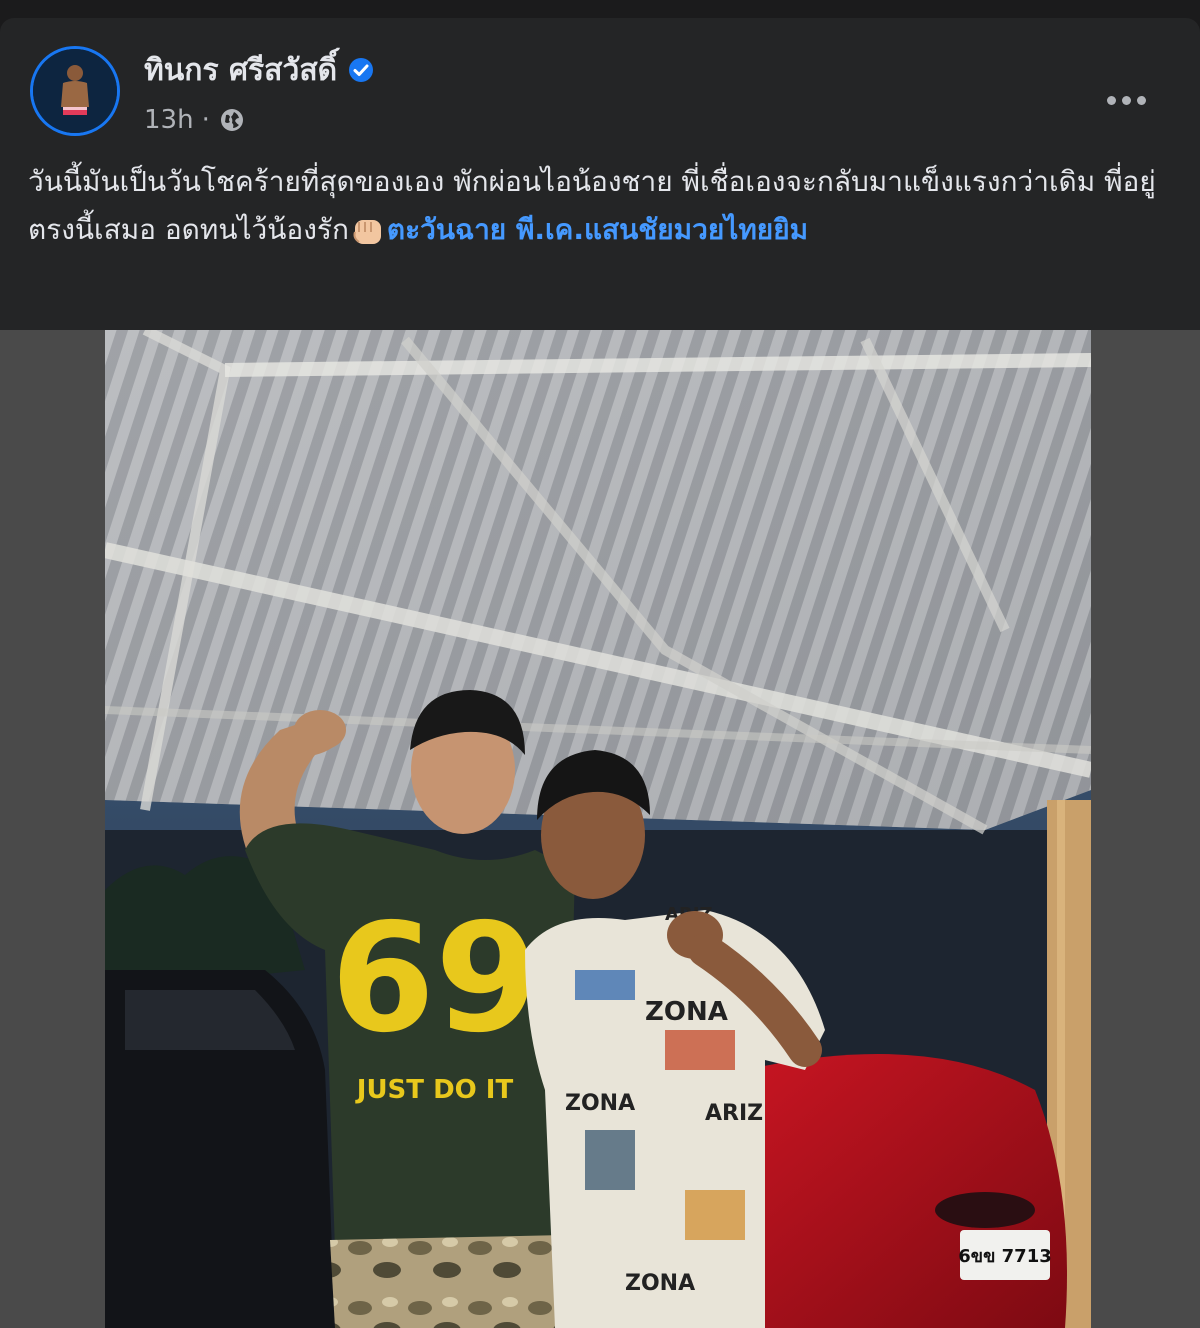 Image resolution: width=1200 pixels, height=1328 pixels. I want to click on license-plate-text: 6ขข 7713, so click(1005, 1256).